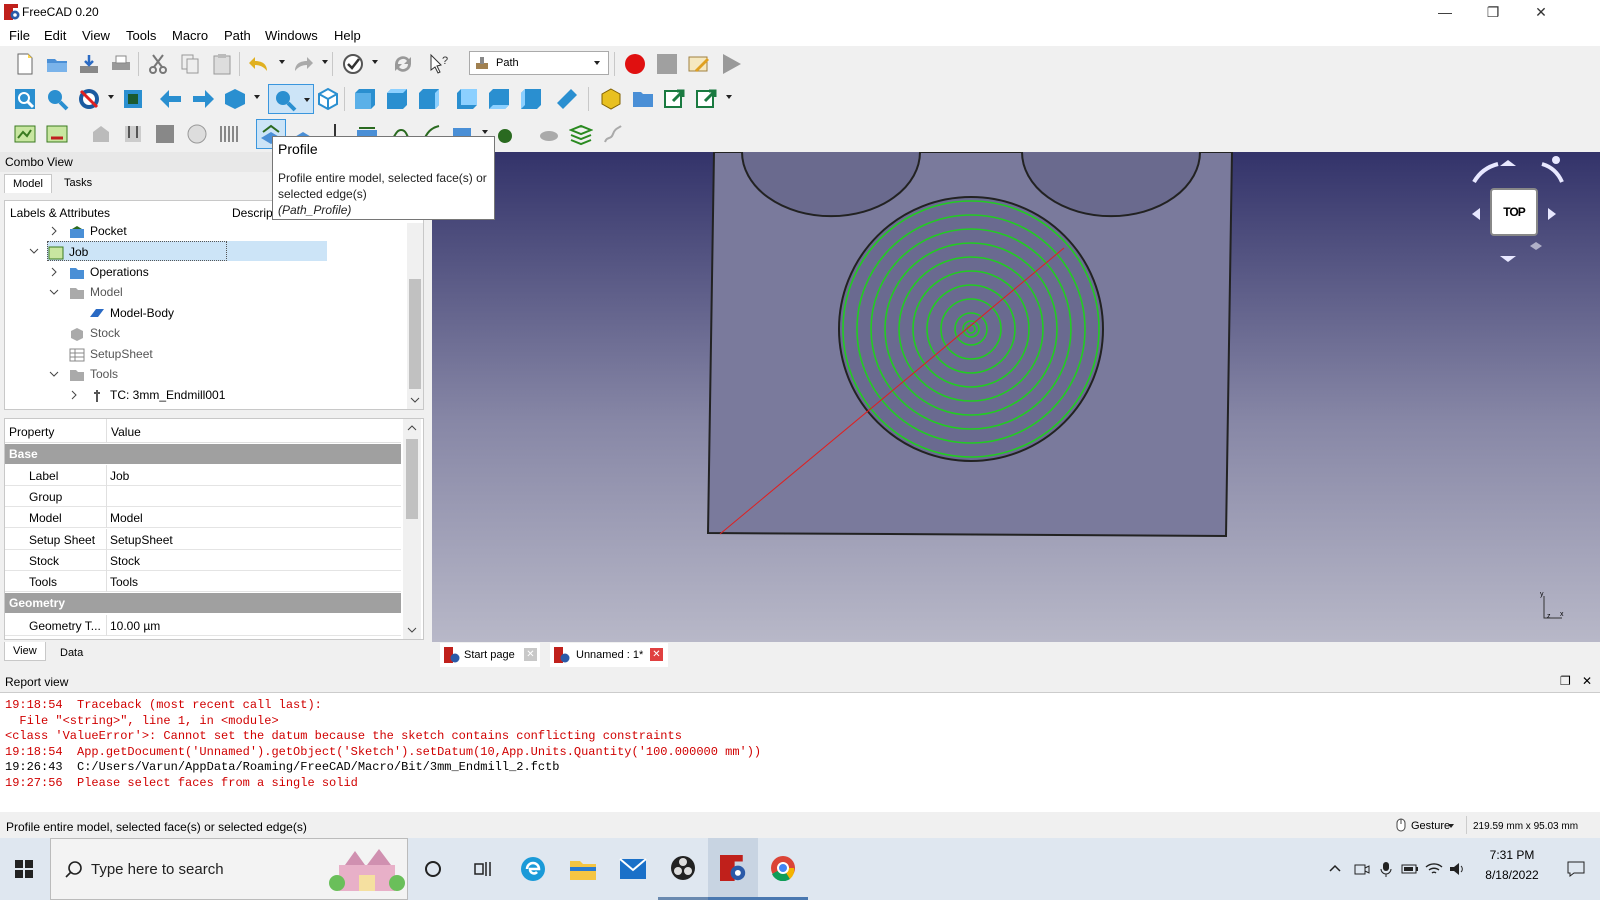 The height and width of the screenshot is (900, 1600). I want to click on post-process-button, so click(57, 134).